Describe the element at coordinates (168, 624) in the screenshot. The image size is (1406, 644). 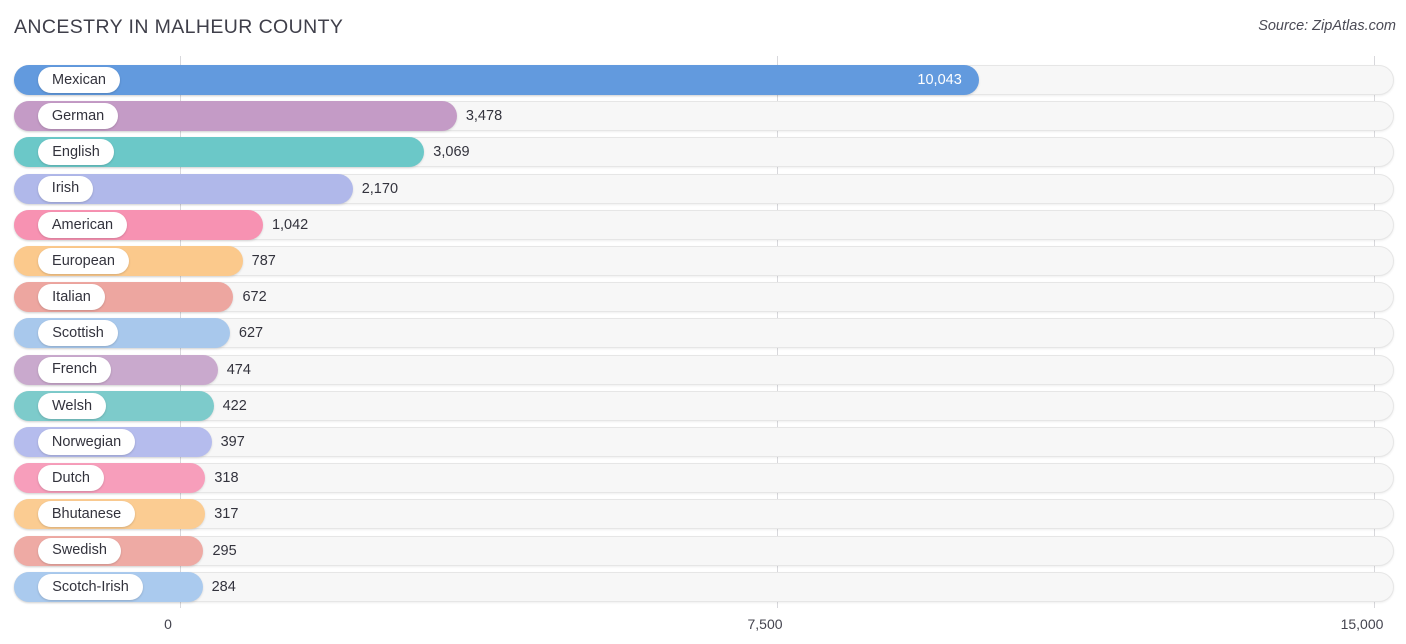
I see `x-tick-label: 0` at that location.